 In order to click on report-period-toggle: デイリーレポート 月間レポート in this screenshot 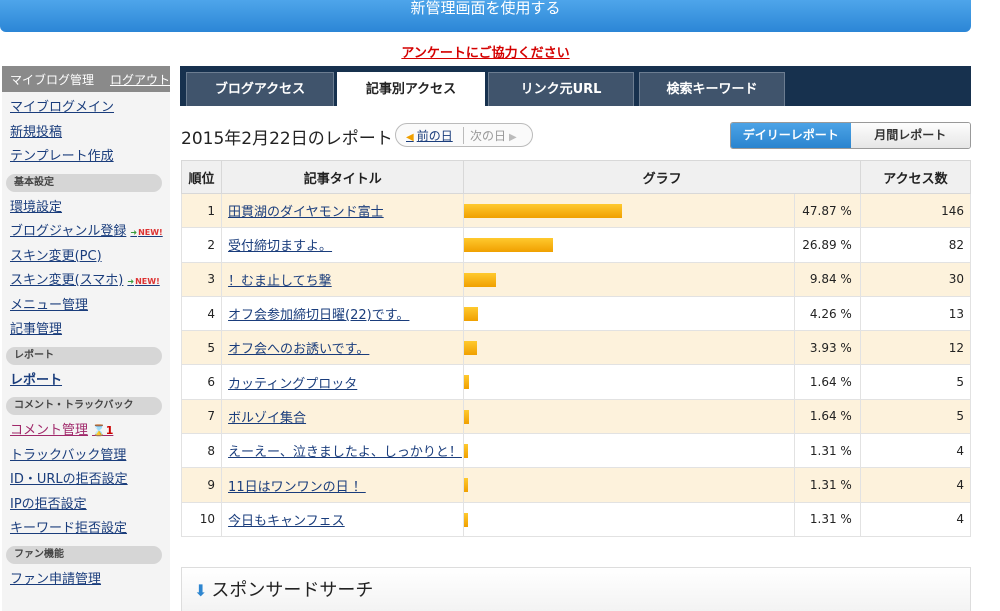, I will do `click(850, 135)`.